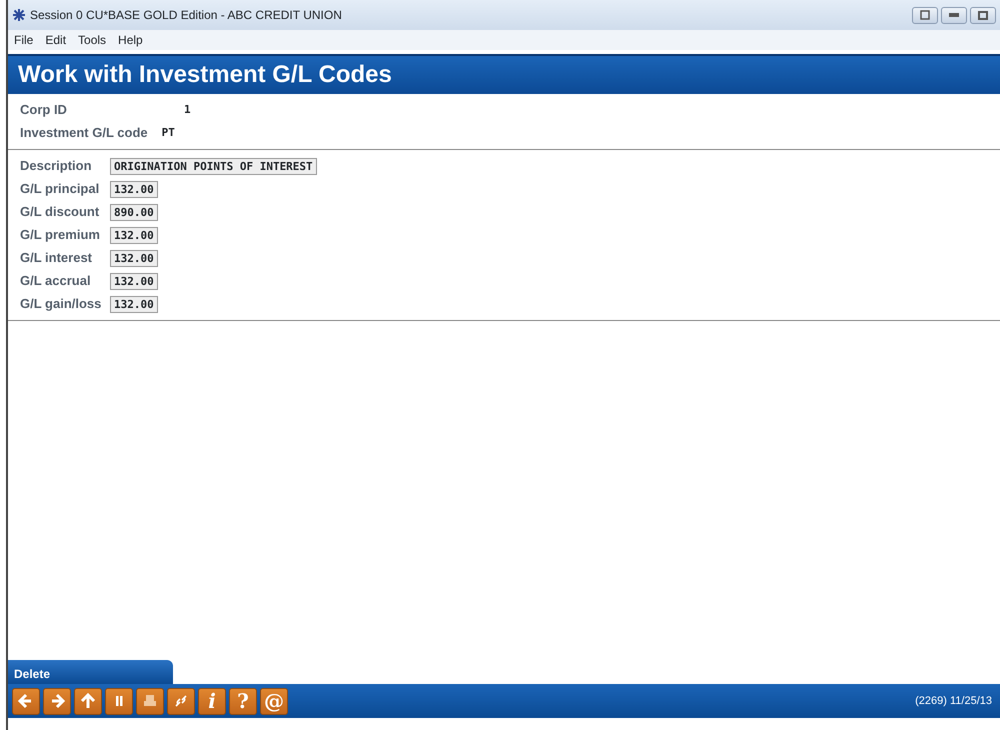  What do you see at coordinates (56, 281) in the screenshot?
I see `field-label: G/L accrual` at bounding box center [56, 281].